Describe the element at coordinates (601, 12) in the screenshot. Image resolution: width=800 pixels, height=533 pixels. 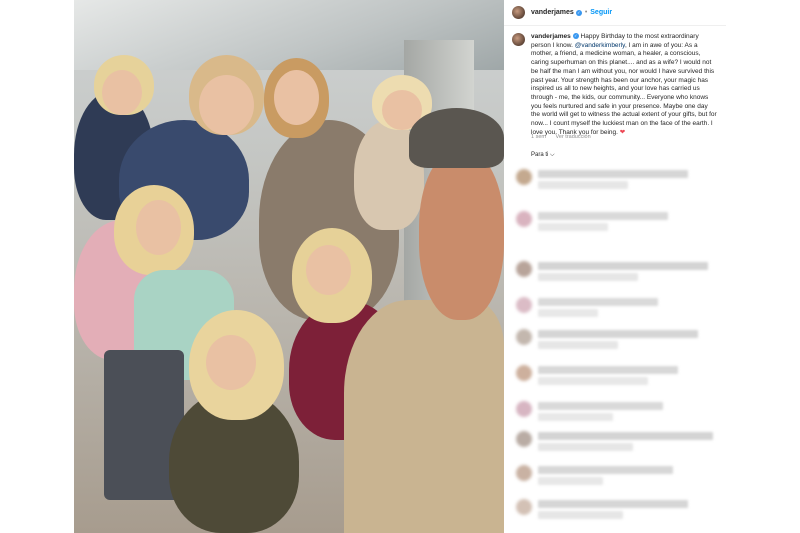
I see `follow-button: Seguir` at that location.